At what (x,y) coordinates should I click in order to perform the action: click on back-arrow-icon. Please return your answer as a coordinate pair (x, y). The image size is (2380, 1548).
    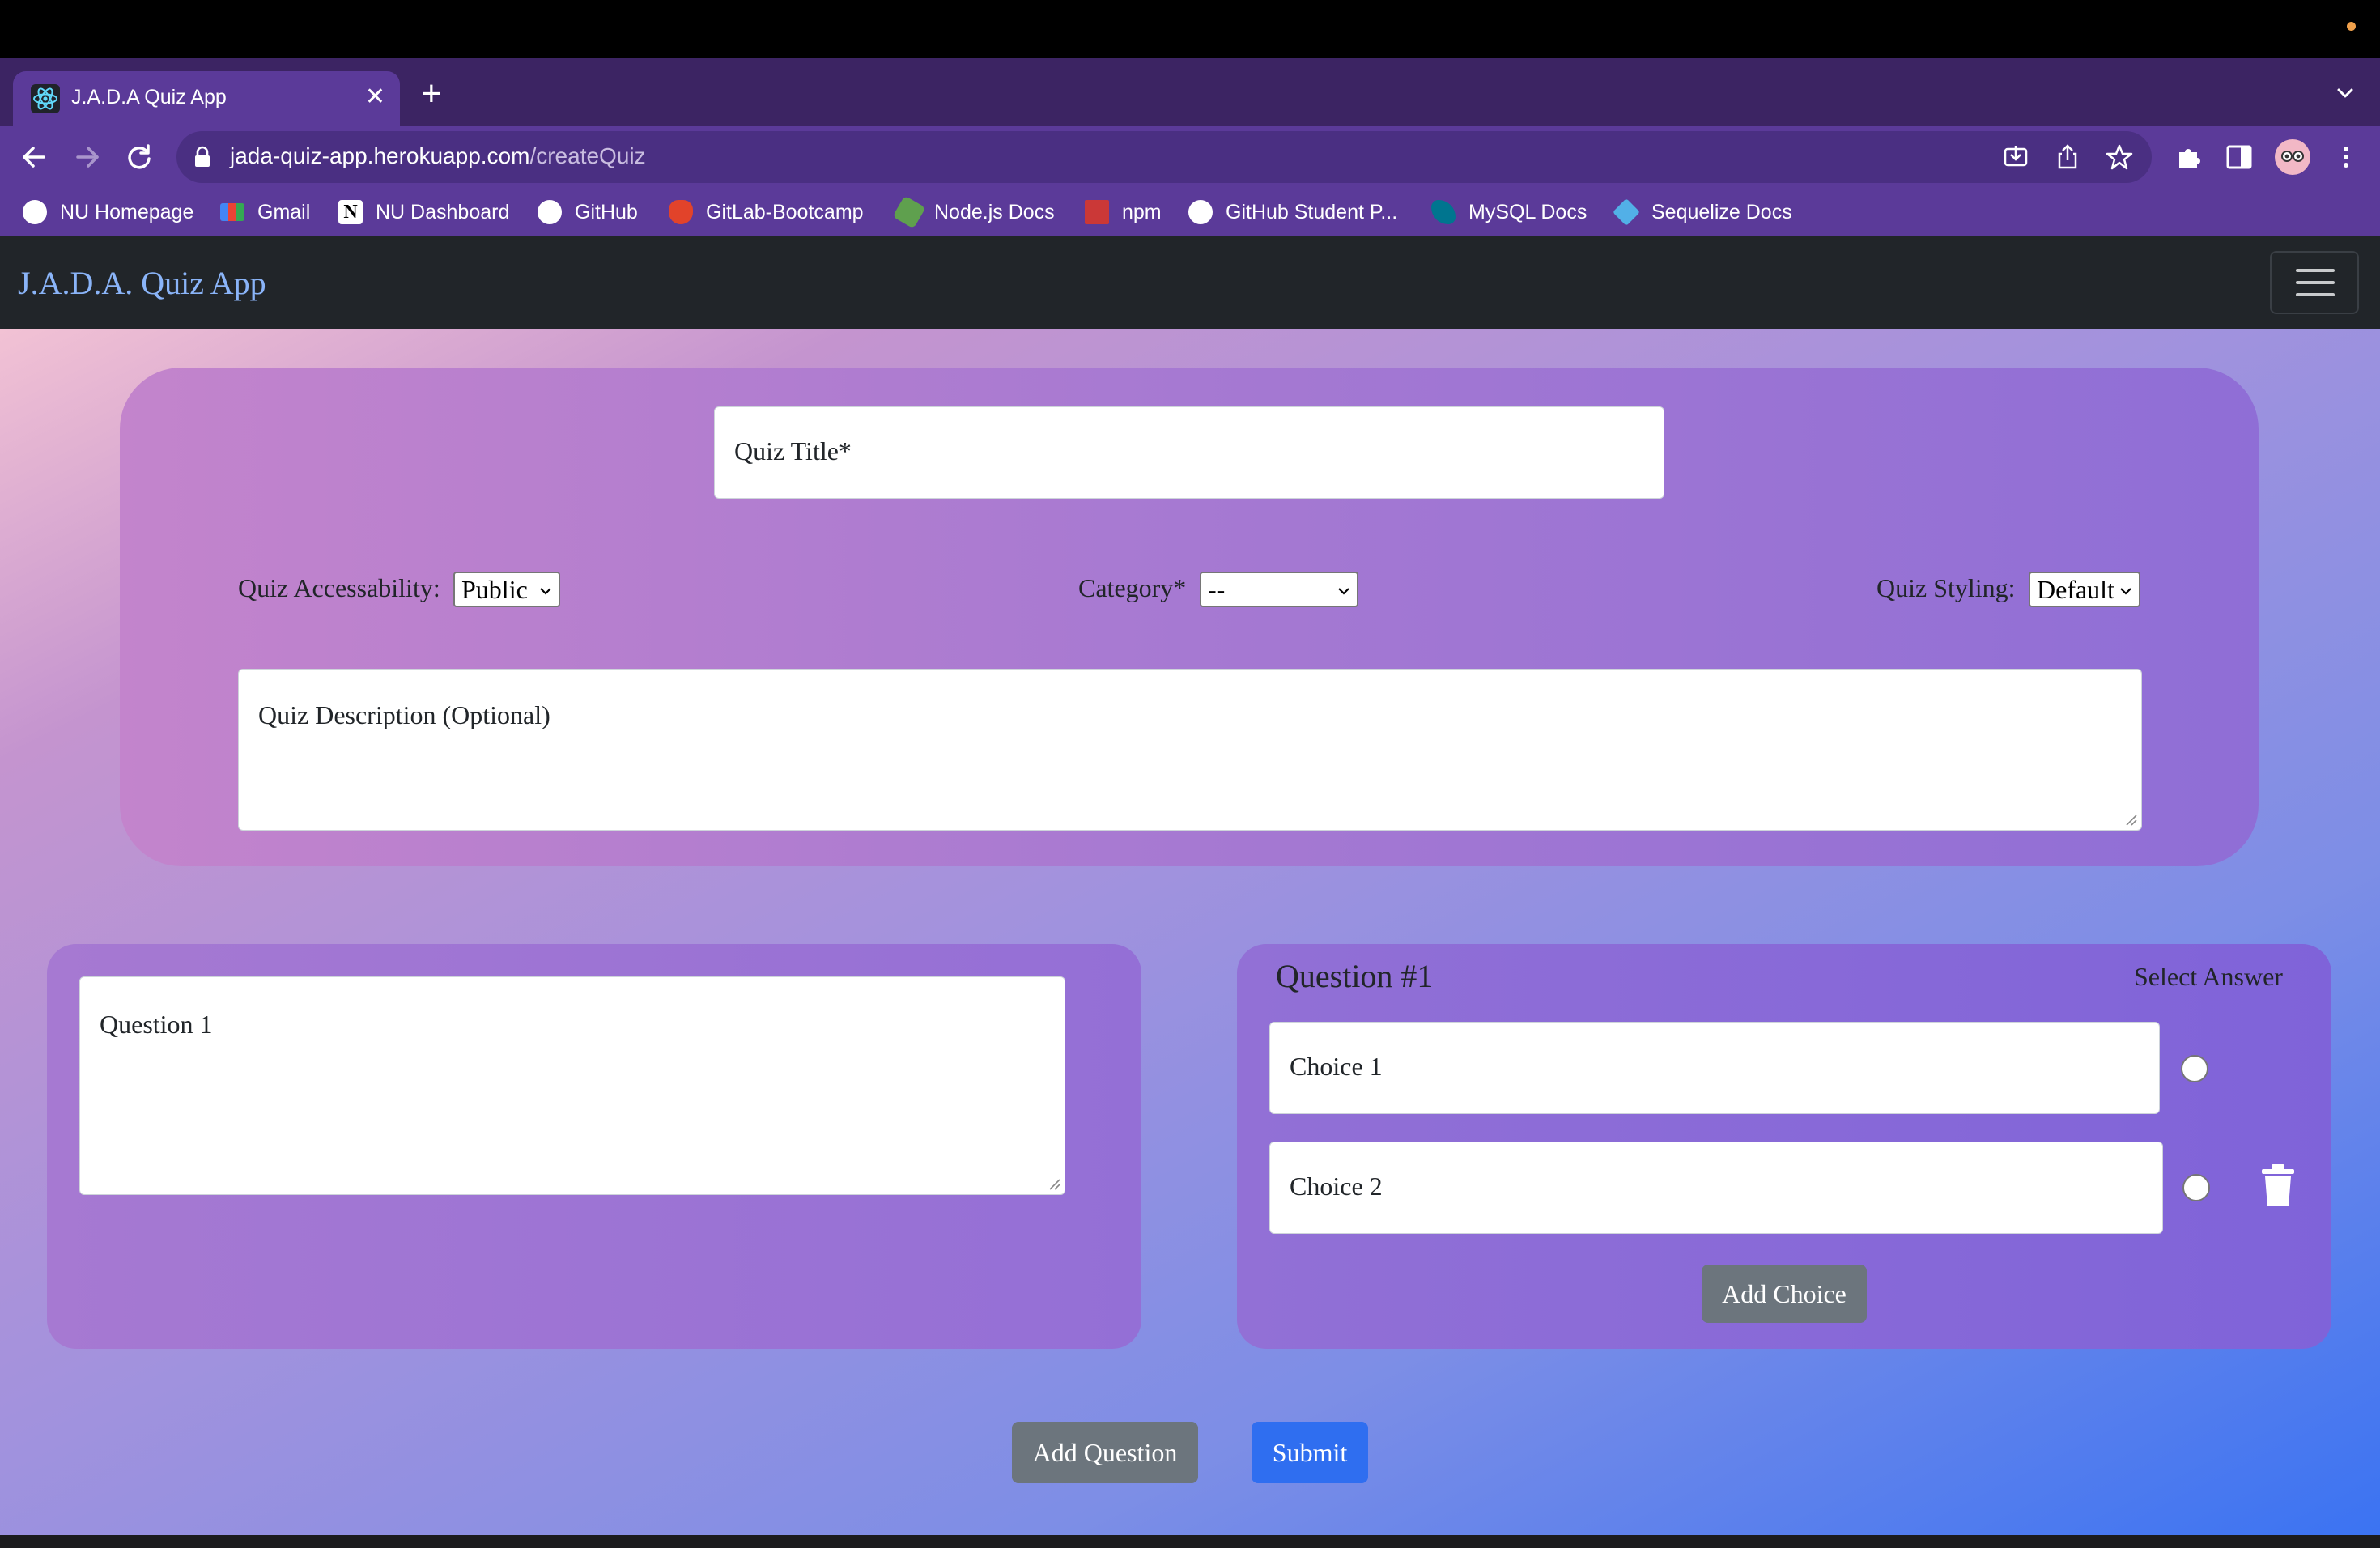
    Looking at the image, I should click on (34, 157).